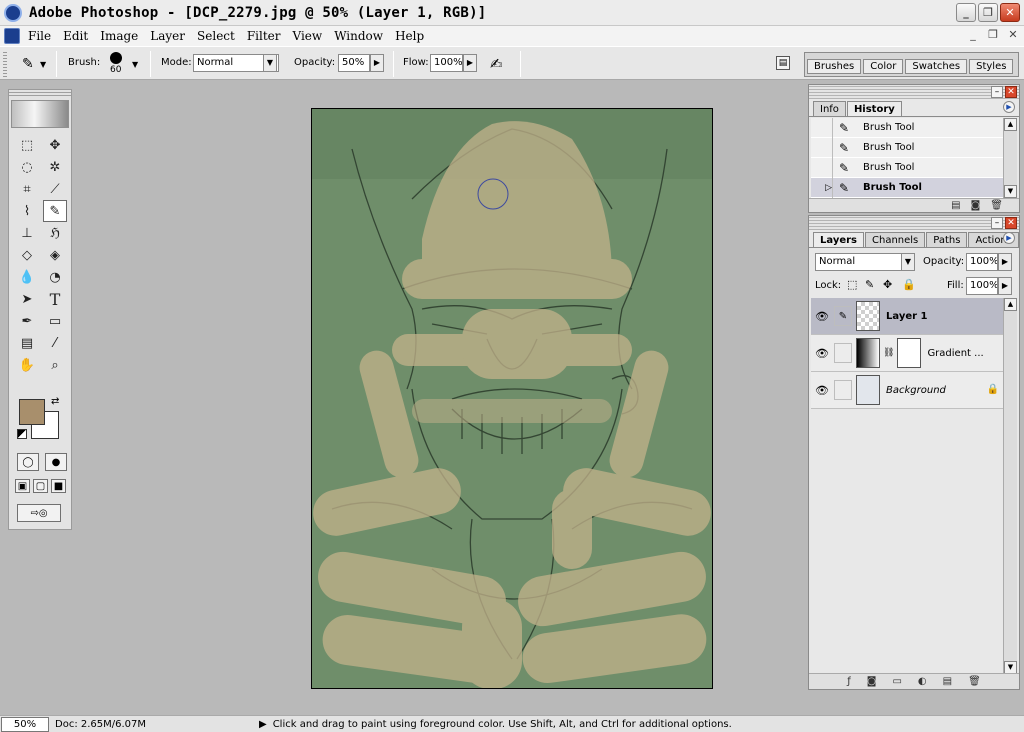 This screenshot has height=732, width=1024. Describe the element at coordinates (27, 233) in the screenshot. I see `clone-stamp-tool-icon: ⊥` at that location.